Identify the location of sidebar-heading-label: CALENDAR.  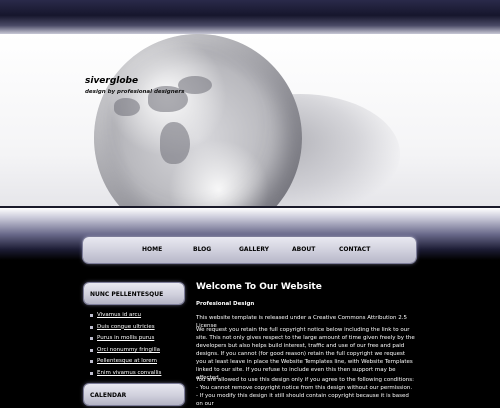
(108, 395).